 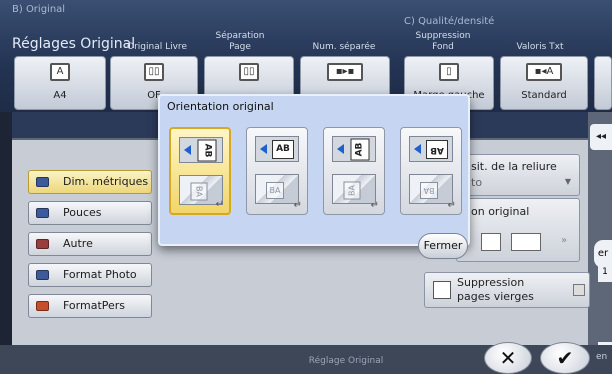 What do you see at coordinates (154, 72) in the screenshot?
I see `book-icon: ▯▯` at bounding box center [154, 72].